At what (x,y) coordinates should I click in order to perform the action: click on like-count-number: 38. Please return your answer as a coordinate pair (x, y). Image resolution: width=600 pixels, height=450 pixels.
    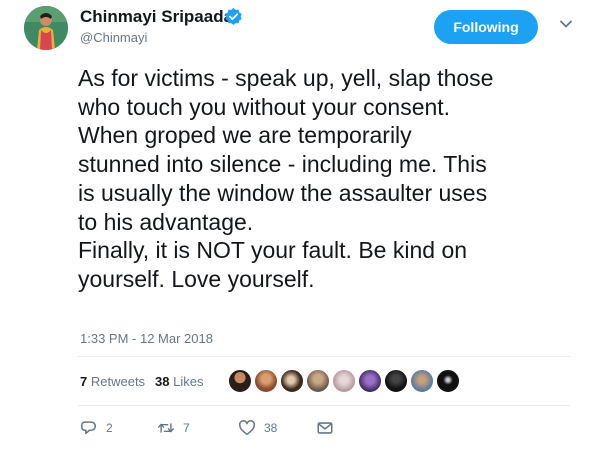
    Looking at the image, I should click on (162, 381).